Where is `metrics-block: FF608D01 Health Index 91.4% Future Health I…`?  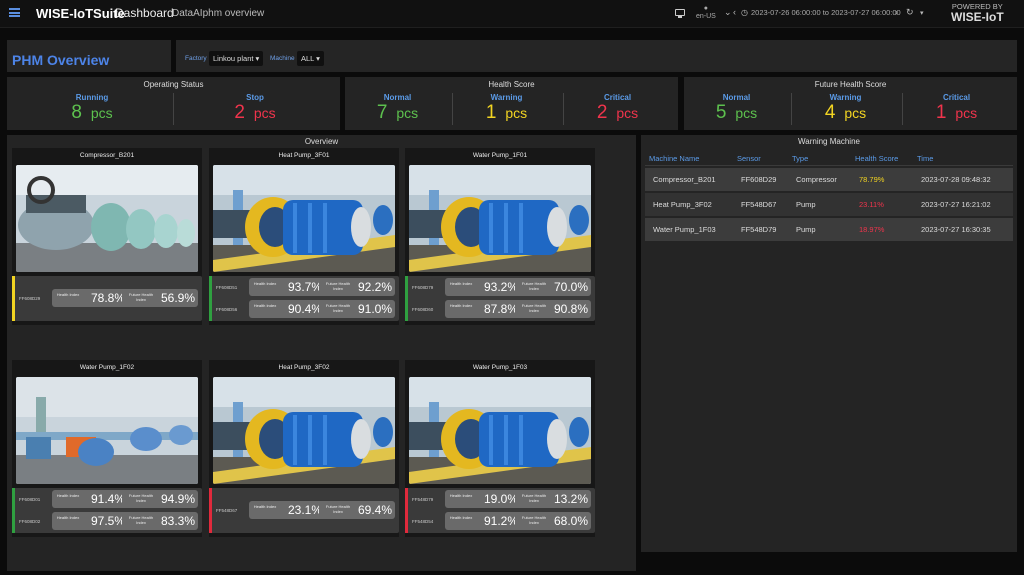 metrics-block: FF608D01 Health Index 91.4% Future Health I… is located at coordinates (107, 510).